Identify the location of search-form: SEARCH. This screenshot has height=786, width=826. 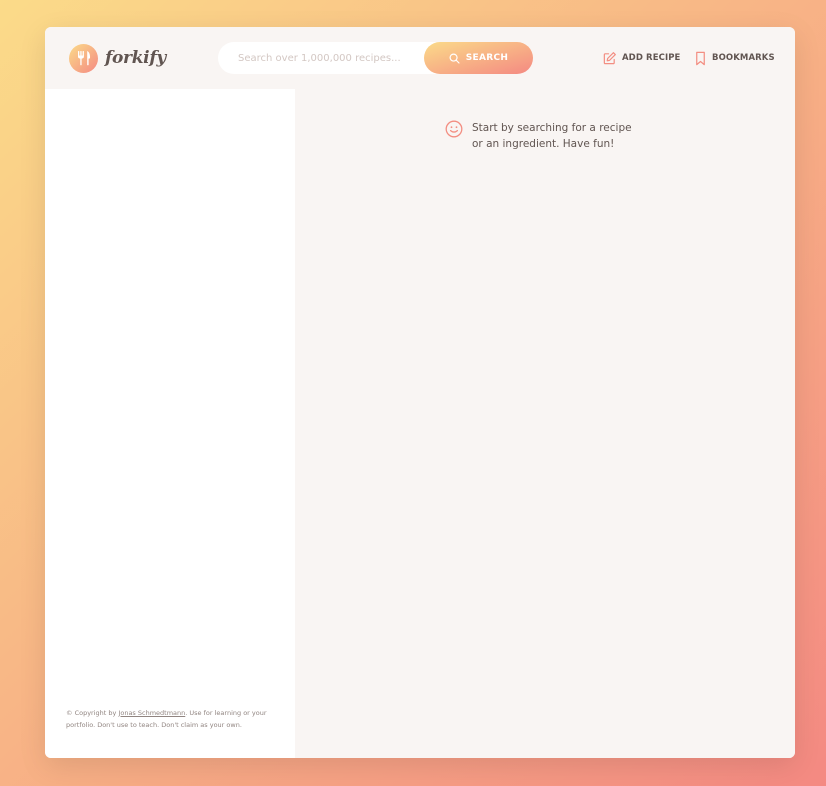
(375, 58).